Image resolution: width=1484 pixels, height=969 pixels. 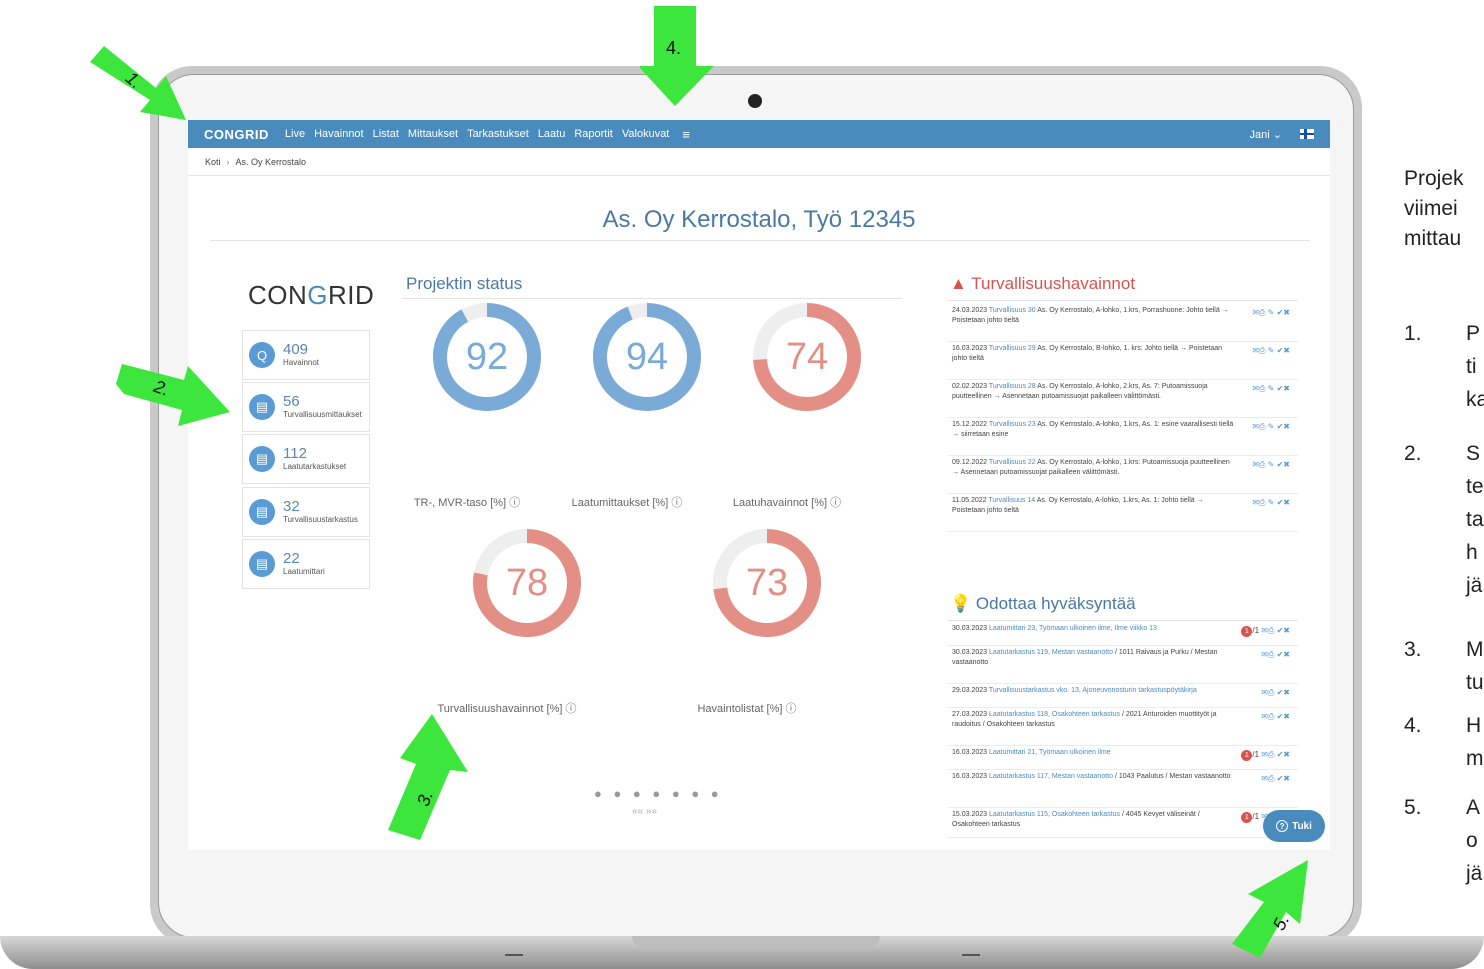 What do you see at coordinates (1055, 714) in the screenshot?
I see `item-link: Laatutarkastus 118, Osakohteen tarkastus` at bounding box center [1055, 714].